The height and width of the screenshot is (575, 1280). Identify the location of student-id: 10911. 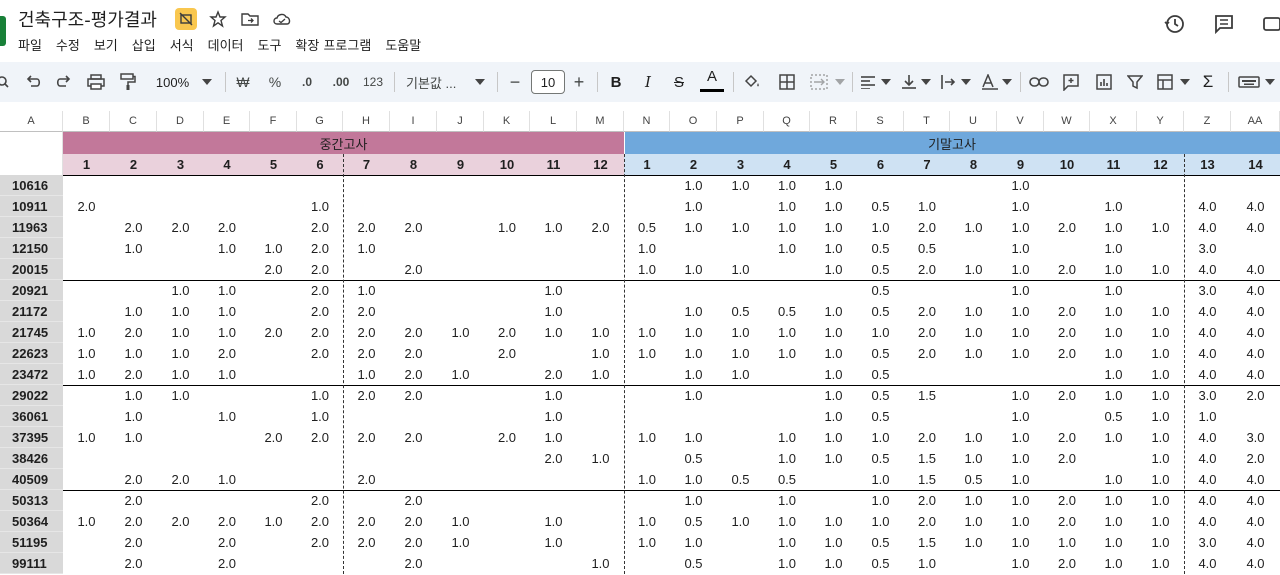
(31, 206).